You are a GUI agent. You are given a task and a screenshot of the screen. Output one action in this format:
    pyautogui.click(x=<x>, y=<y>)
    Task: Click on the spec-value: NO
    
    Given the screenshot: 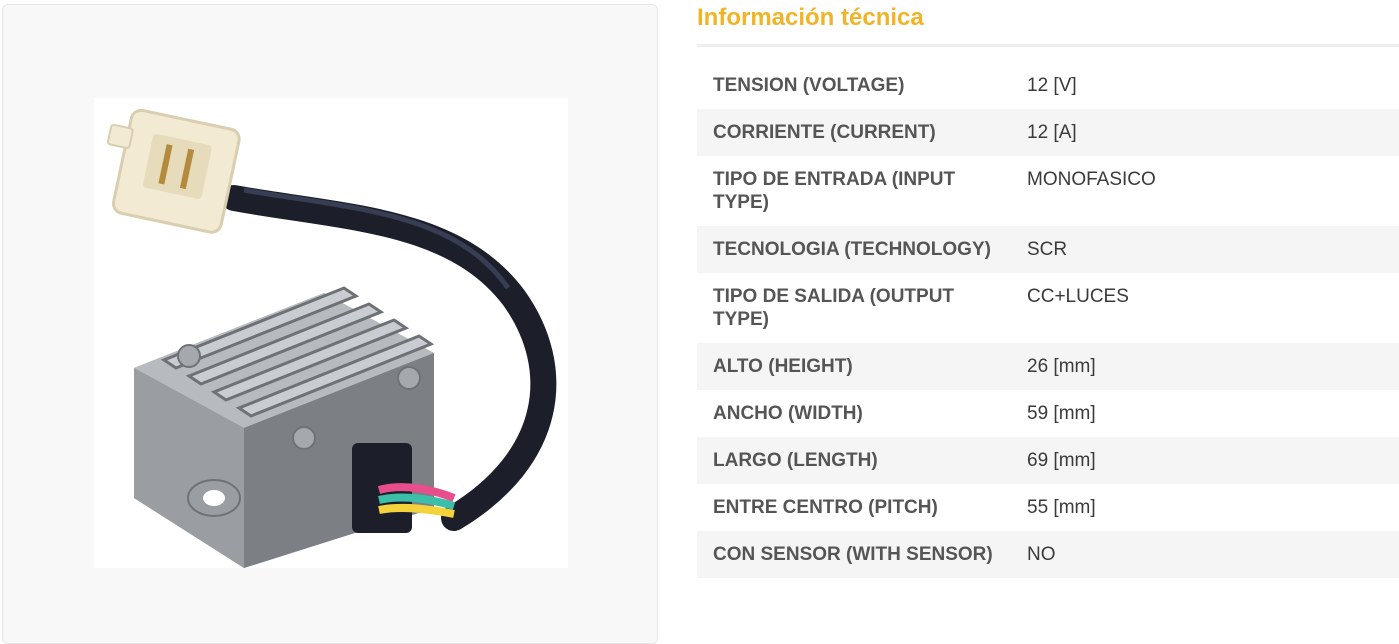 What is the action you would take?
    pyautogui.click(x=1205, y=554)
    